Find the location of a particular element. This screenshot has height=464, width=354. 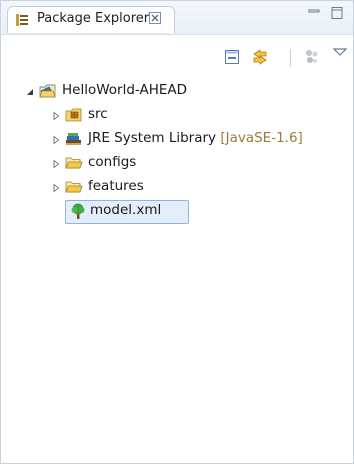

focus-task-icon is located at coordinates (312, 57).